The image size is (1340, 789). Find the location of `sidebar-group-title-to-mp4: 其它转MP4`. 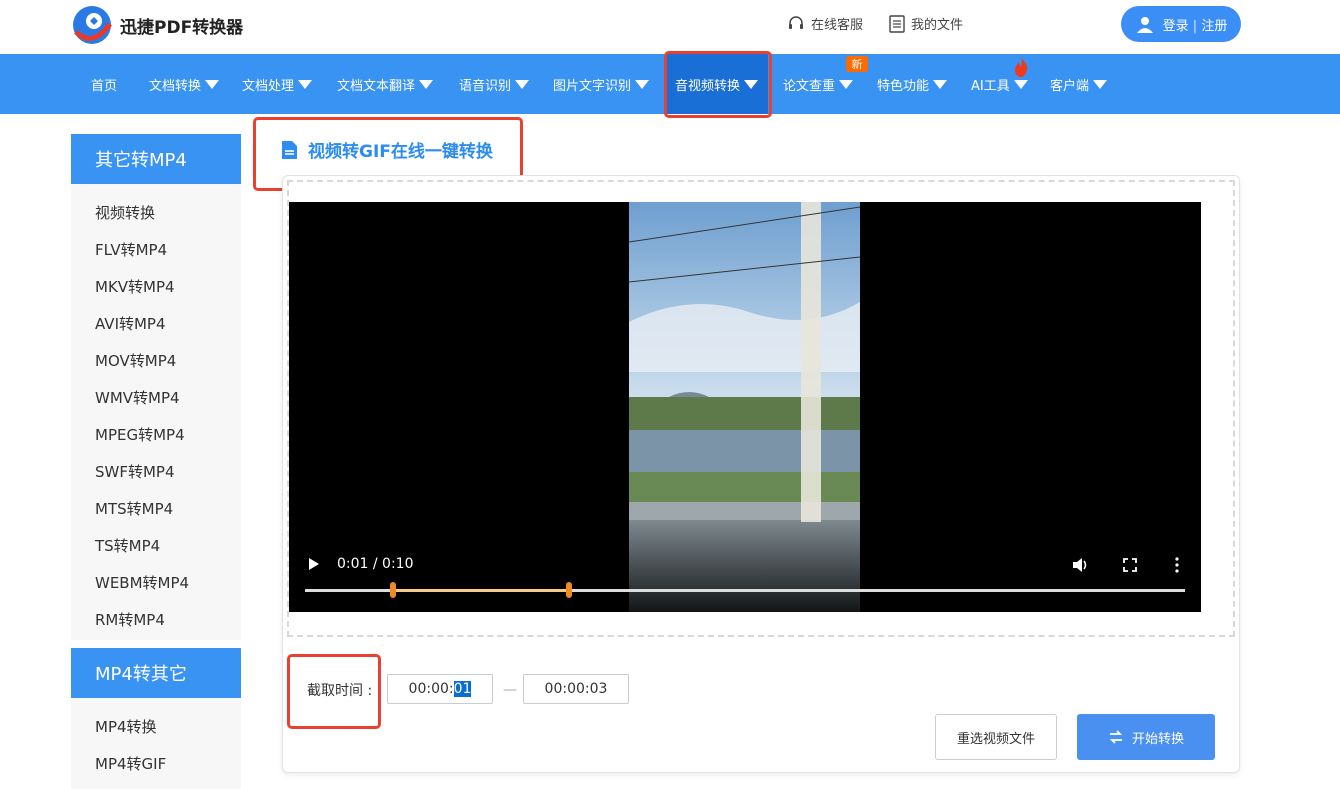

sidebar-group-title-to-mp4: 其它转MP4 is located at coordinates (156, 159).